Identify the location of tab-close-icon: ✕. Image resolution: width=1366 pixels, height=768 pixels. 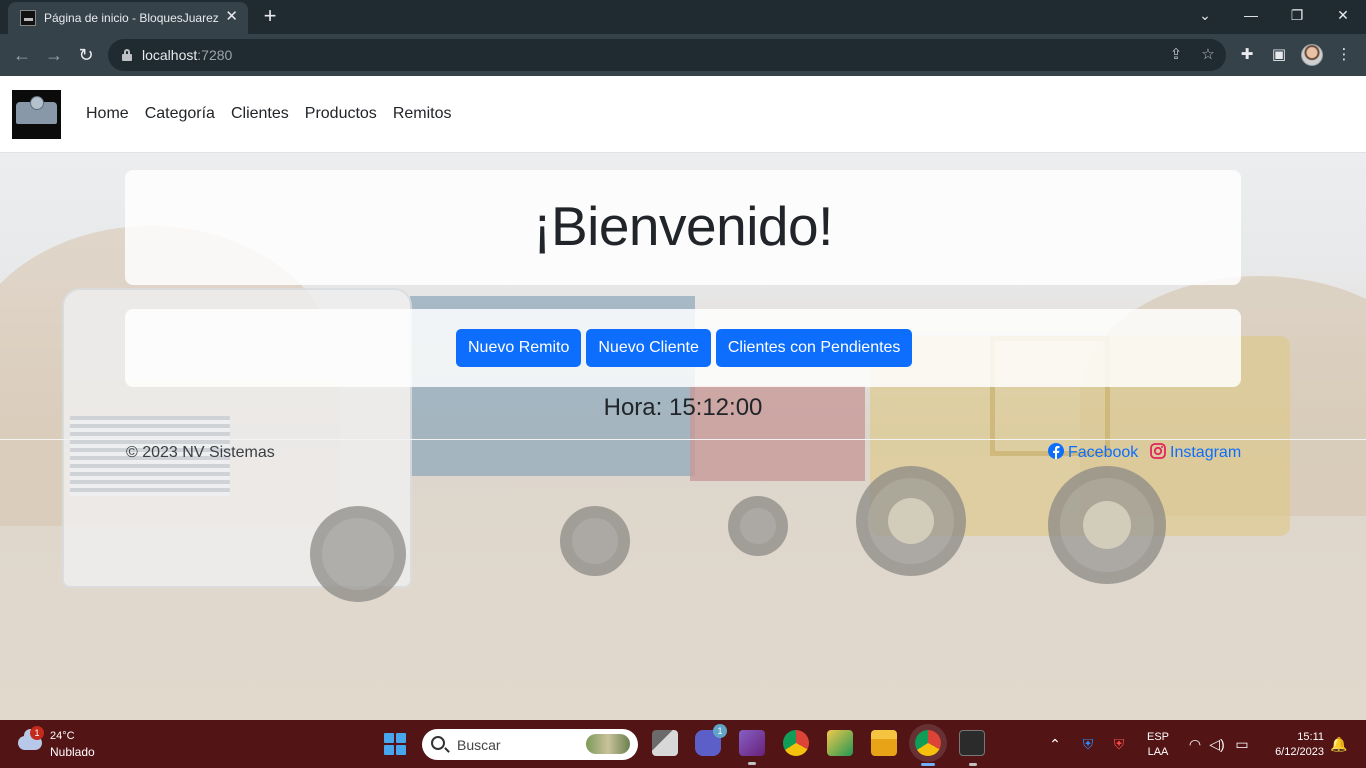
(231, 17).